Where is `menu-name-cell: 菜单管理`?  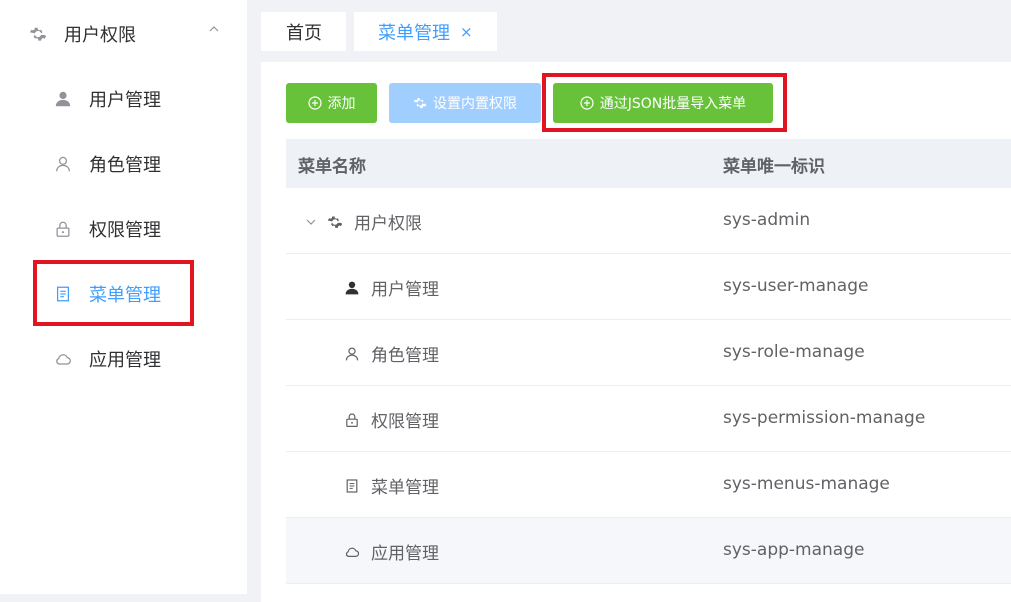
menu-name-cell: 菜单管理 is located at coordinates (405, 488).